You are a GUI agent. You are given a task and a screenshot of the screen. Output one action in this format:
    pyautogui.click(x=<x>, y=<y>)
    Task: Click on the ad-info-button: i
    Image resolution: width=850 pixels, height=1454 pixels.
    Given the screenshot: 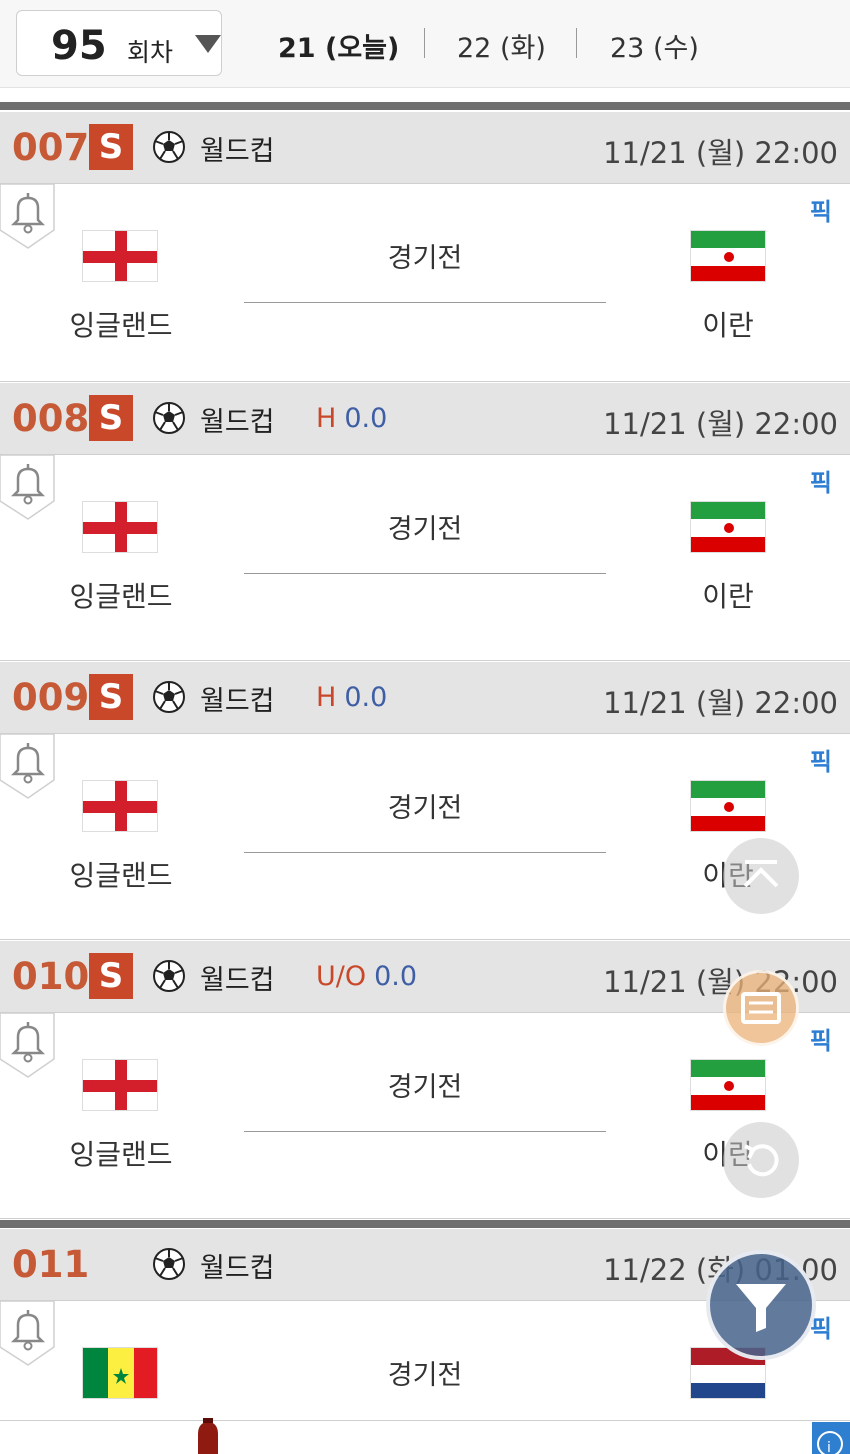 What is the action you would take?
    pyautogui.click(x=831, y=1438)
    